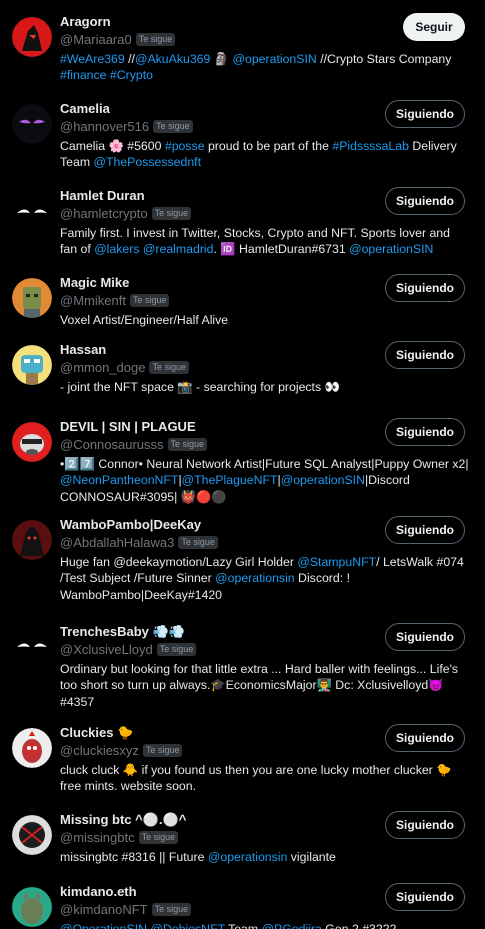  Describe the element at coordinates (104, 213) in the screenshot. I see `user-handle: @hamletcrypto` at that location.